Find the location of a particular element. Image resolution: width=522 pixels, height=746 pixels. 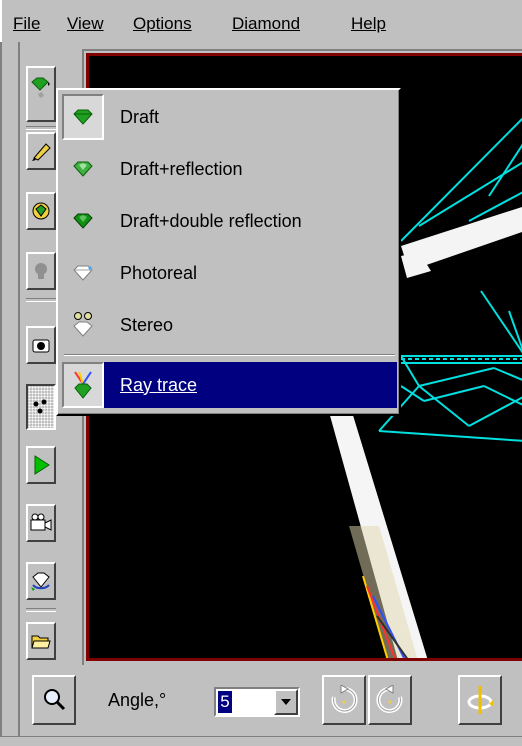

rotate-counterclockwise-icon is located at coordinates (389, 699).